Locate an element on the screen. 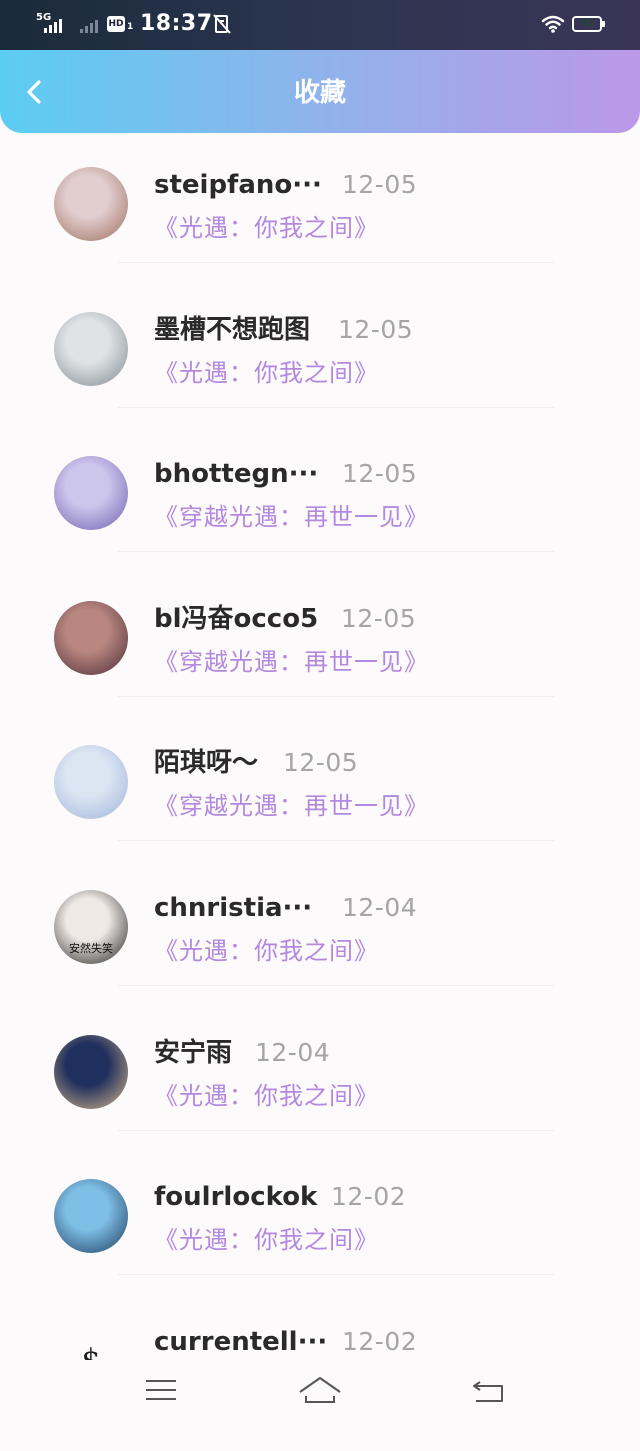 Image resolution: width=640 pixels, height=1451 pixels. list-item: 陌琪呀～ 12-05 《穿越光遇：再世一见》 is located at coordinates (320, 800).